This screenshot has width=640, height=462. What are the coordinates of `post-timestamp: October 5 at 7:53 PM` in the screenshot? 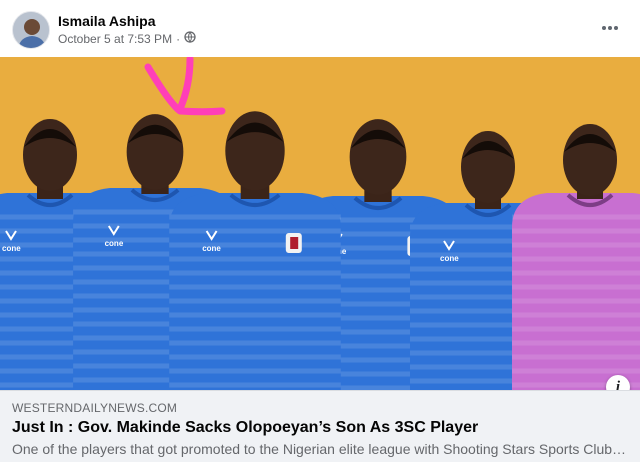 It's located at (115, 39).